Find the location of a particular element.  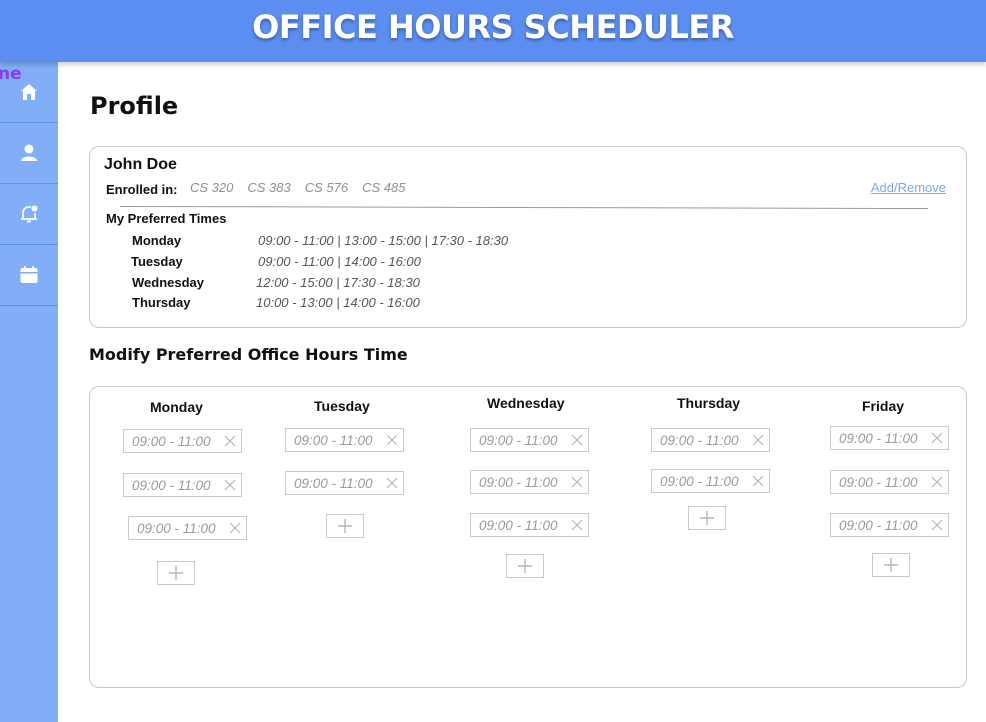

course-list: CS 320 CS 383 CS 576 CS 485 is located at coordinates (305, 187).